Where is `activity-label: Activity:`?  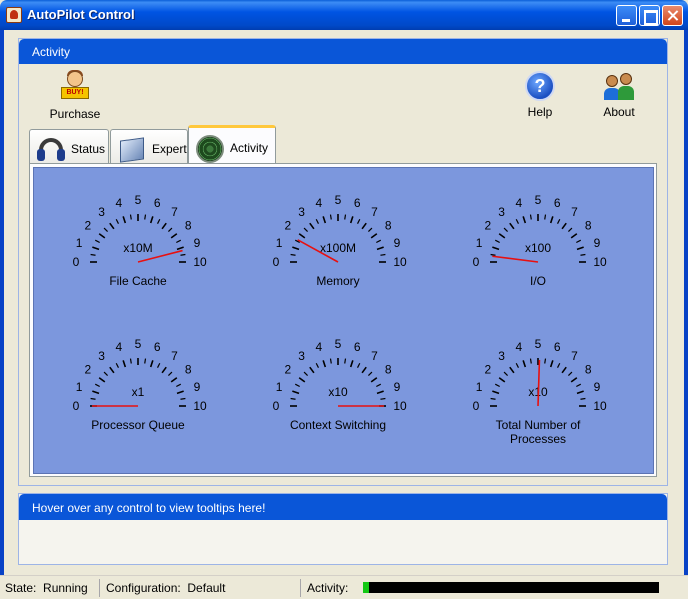
activity-label: Activity: is located at coordinates (328, 588).